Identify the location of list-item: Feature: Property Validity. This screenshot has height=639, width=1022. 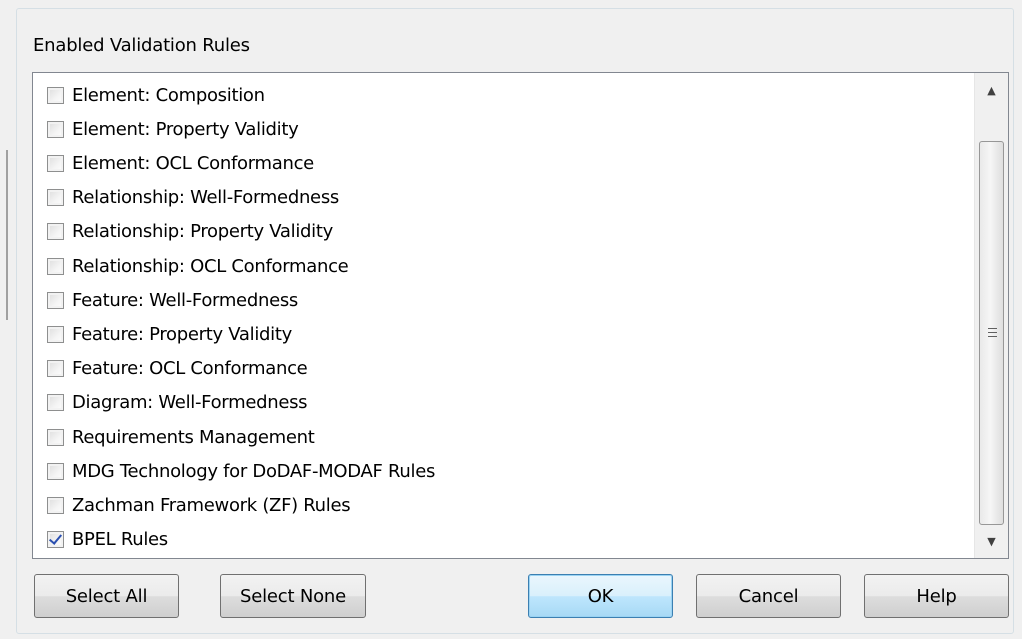
(169, 334).